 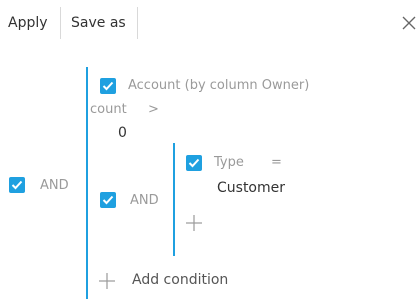 I want to click on root-group-operator: AND, so click(x=54, y=186).